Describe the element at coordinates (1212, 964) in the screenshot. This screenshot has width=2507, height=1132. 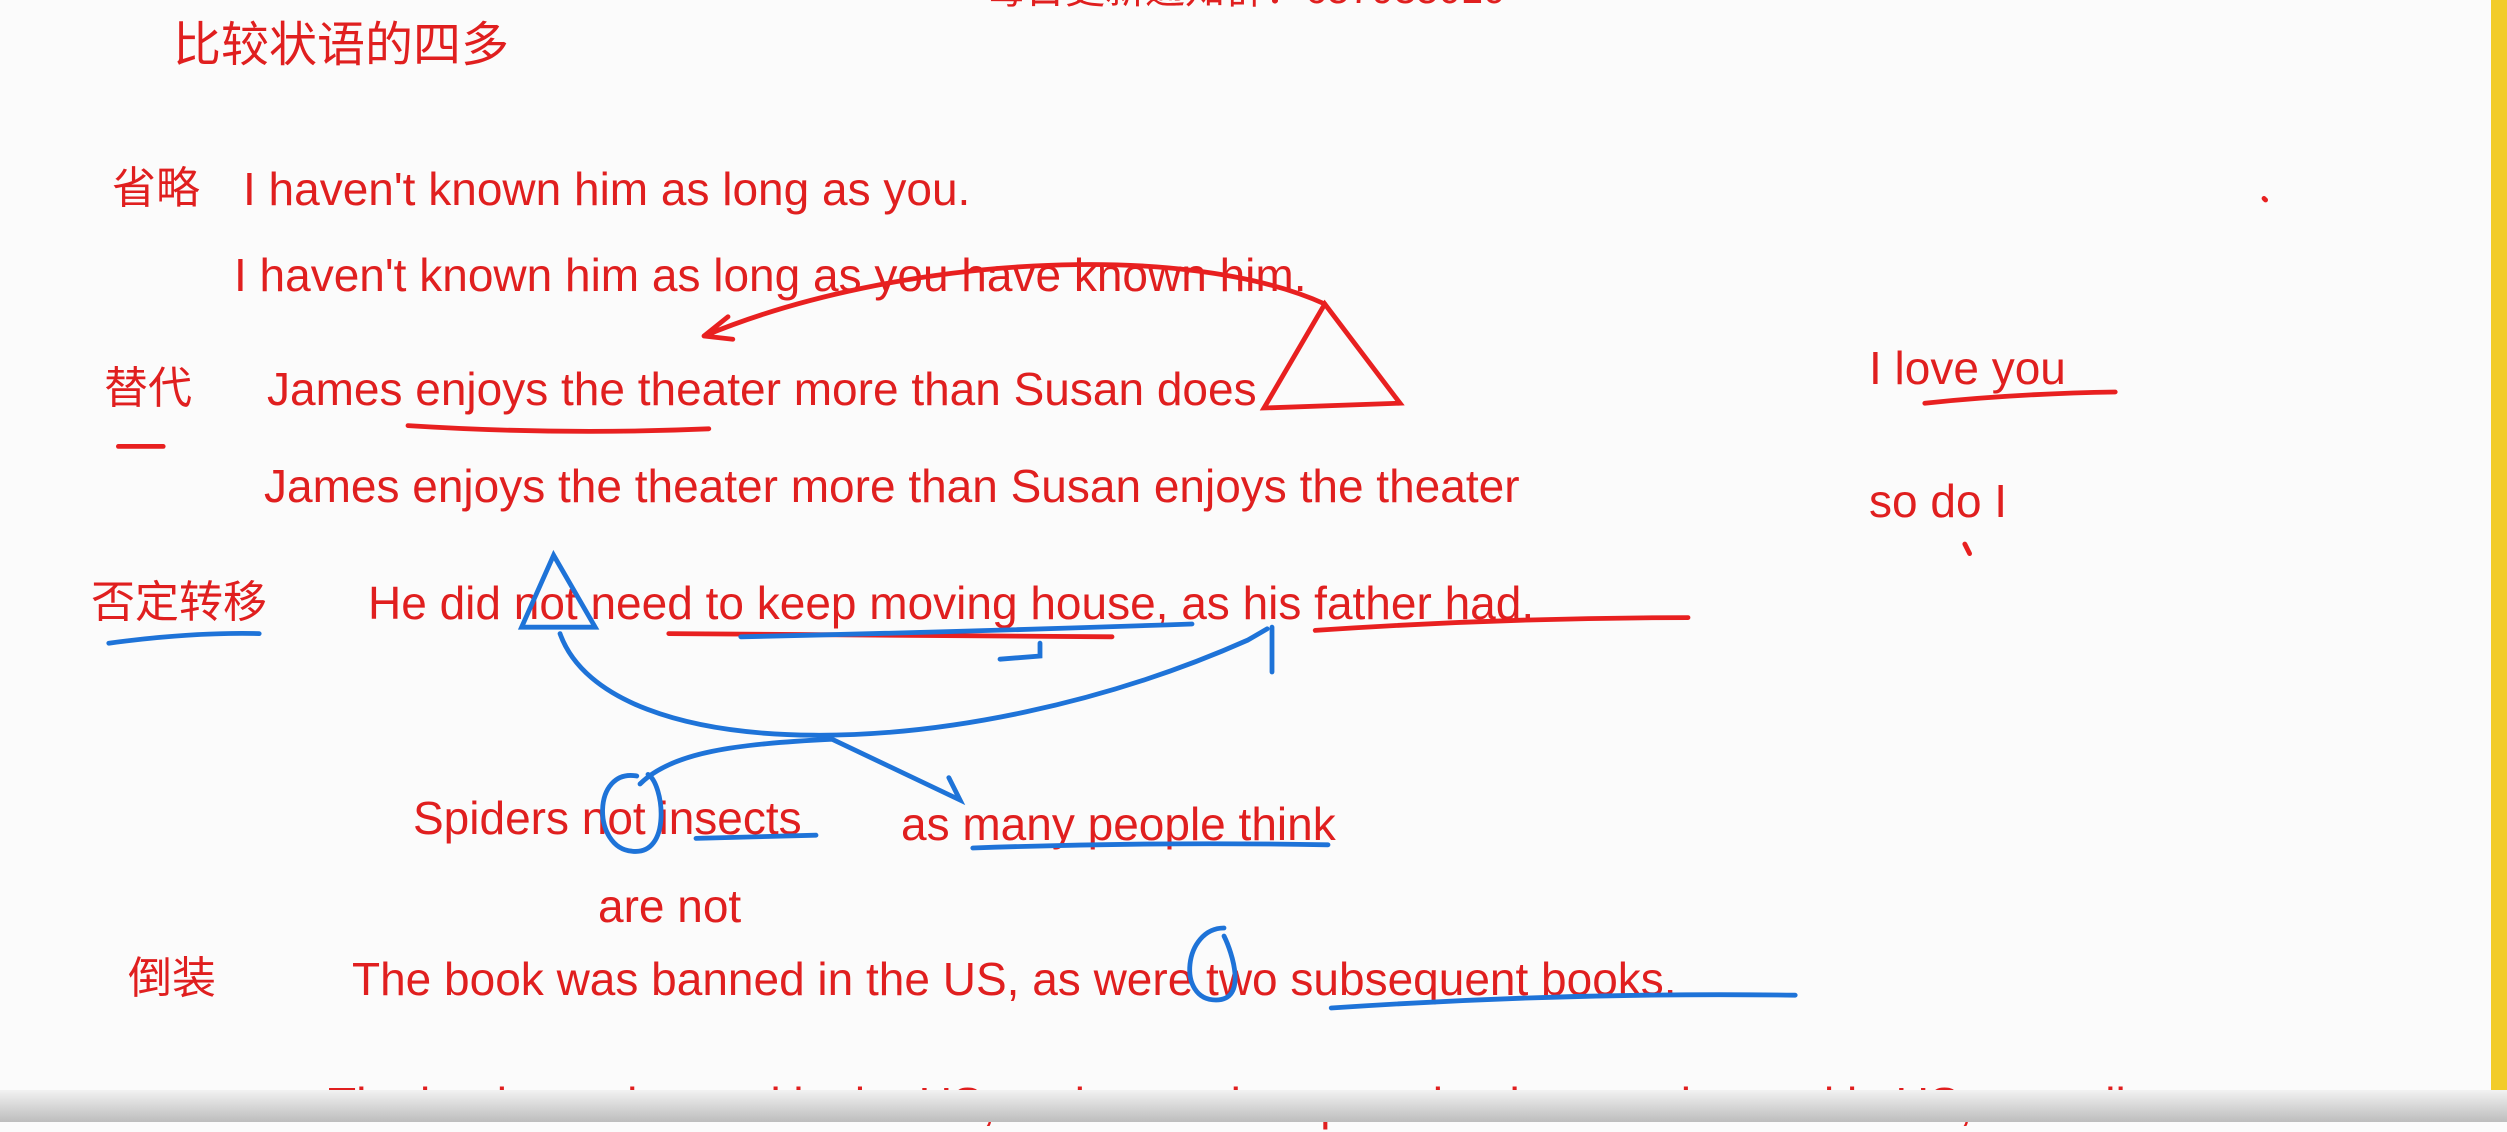
I see `blue-circle-were` at that location.